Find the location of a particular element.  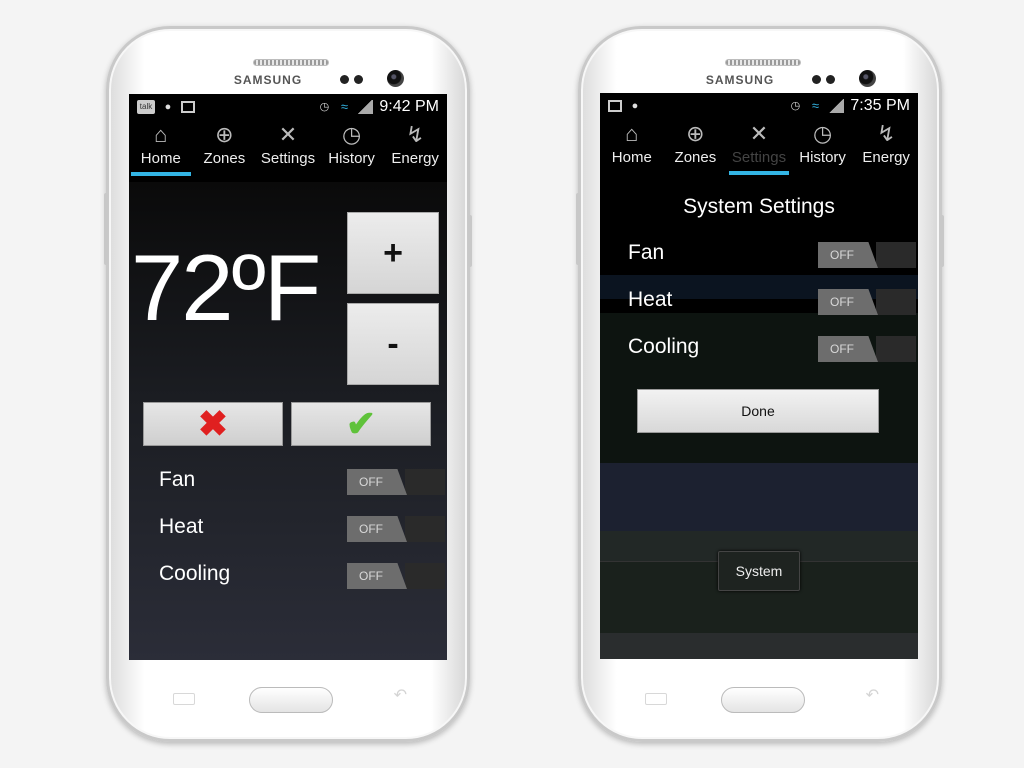

cancel-button: ✖ is located at coordinates (213, 424).